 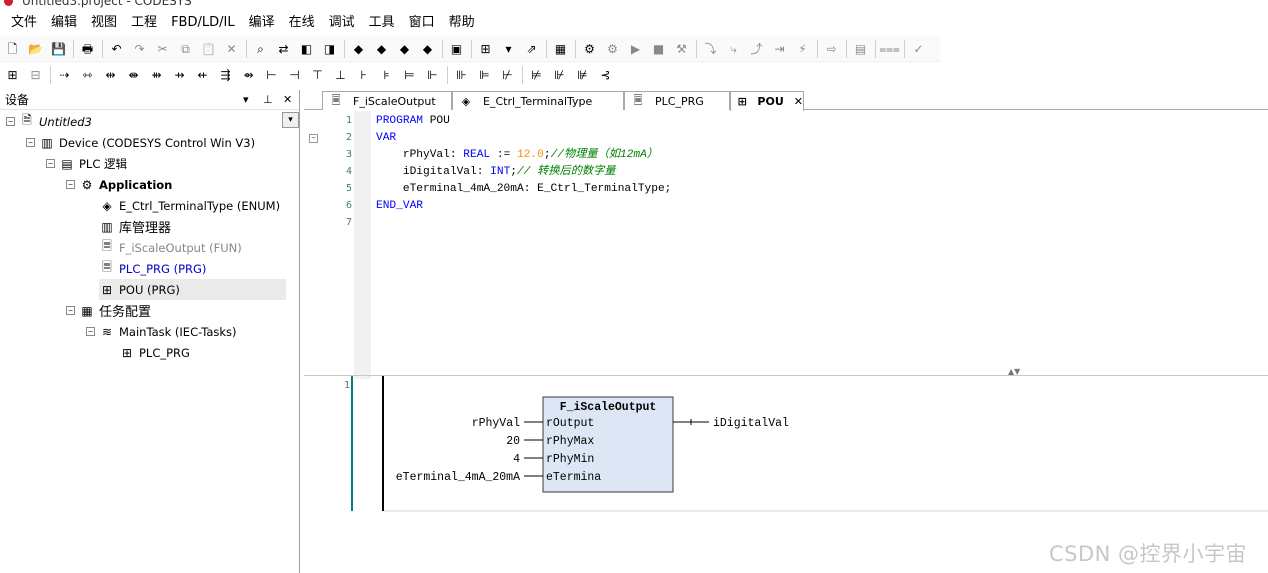 What do you see at coordinates (485, 48) in the screenshot?
I see `add-object-icon: ⊞` at bounding box center [485, 48].